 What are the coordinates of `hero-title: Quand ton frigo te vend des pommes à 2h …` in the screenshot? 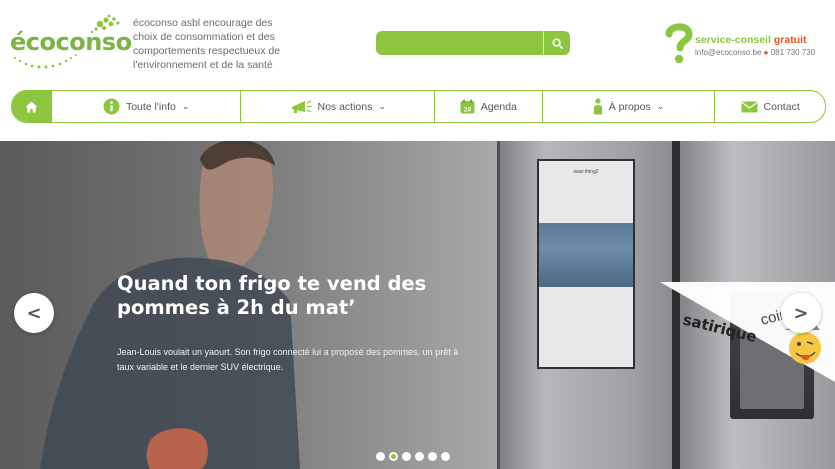 It's located at (282, 296).